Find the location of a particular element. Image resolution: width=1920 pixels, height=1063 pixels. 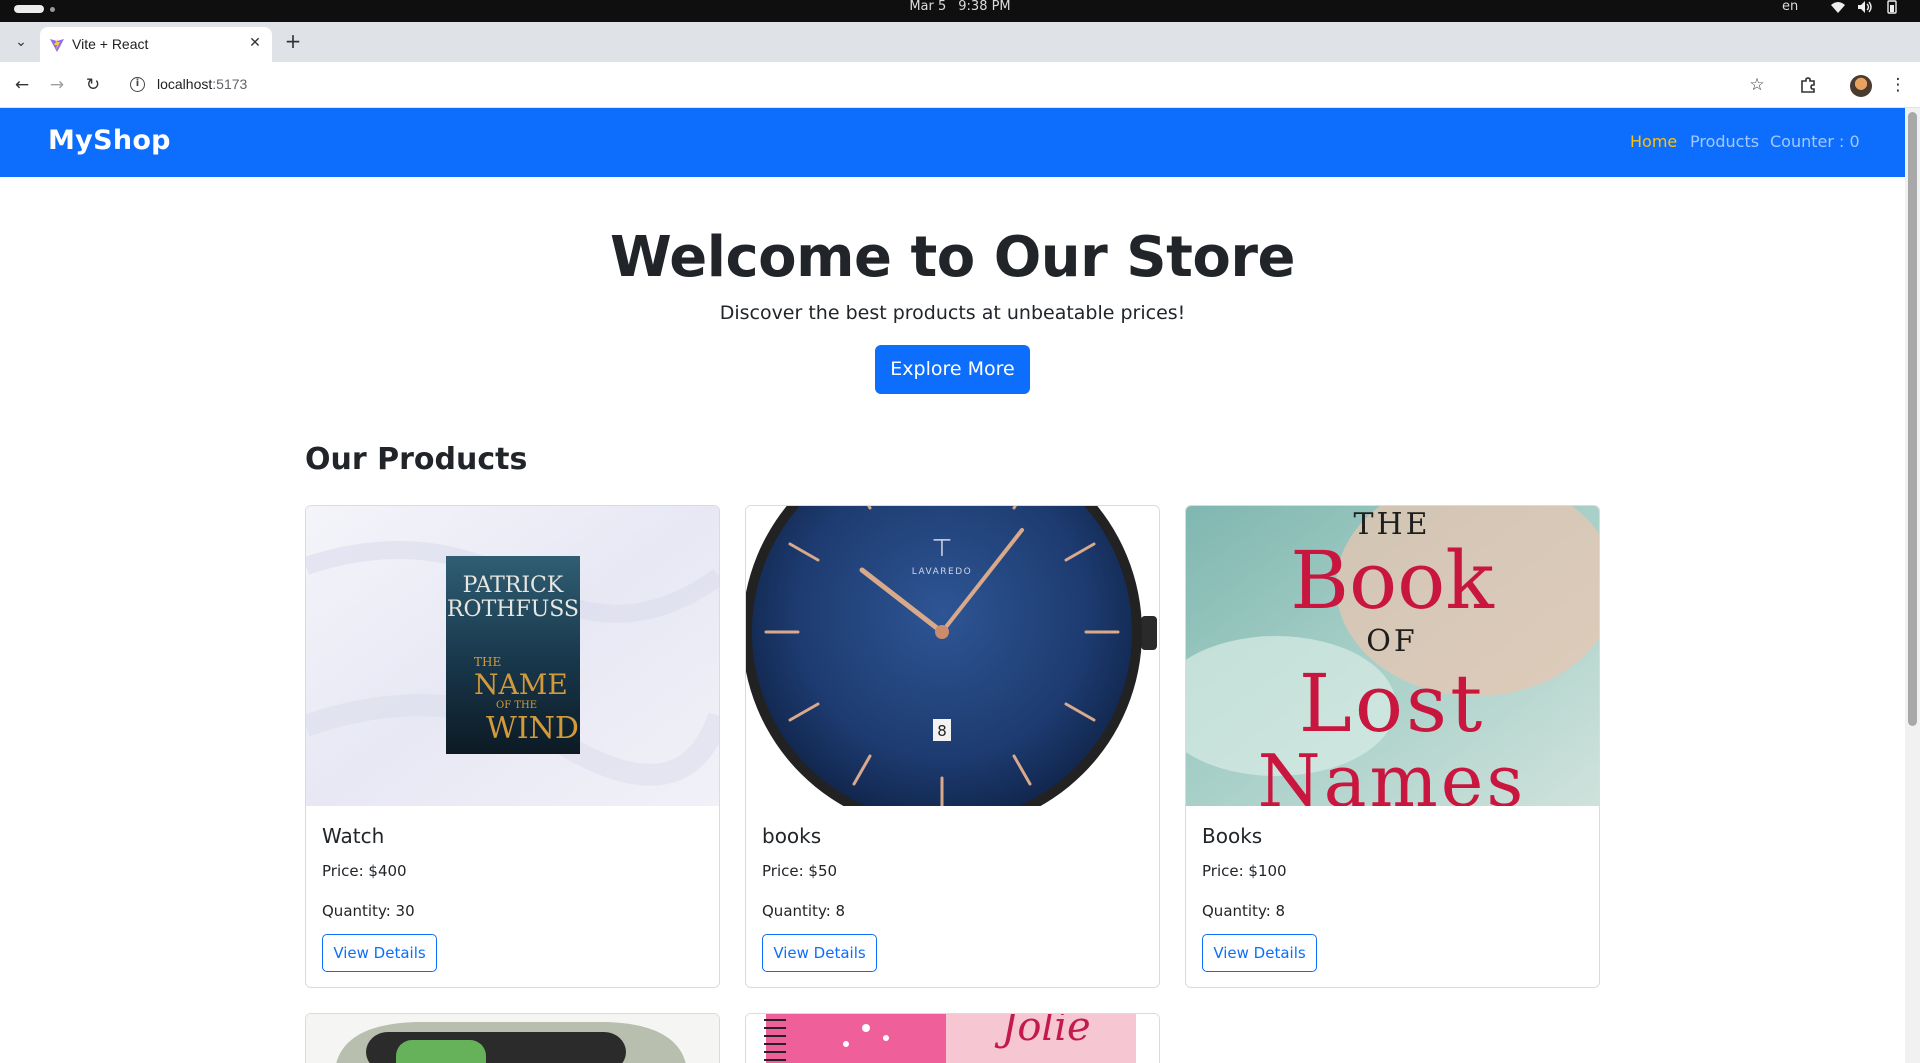

svg-text: NAME is located at coordinates (521, 684).